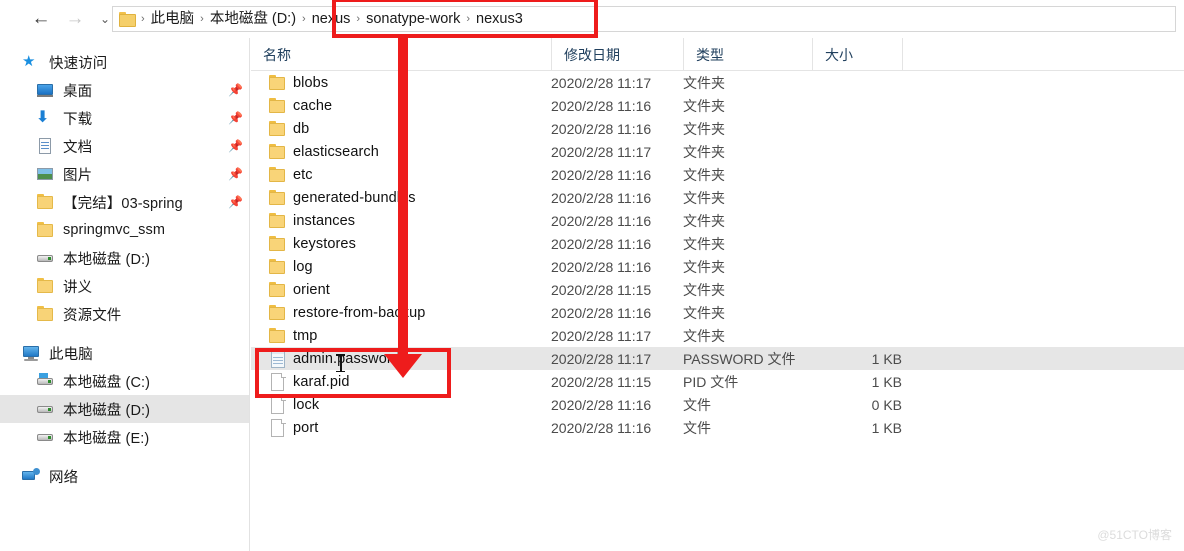 The height and width of the screenshot is (551, 1184). What do you see at coordinates (124, 286) in the screenshot?
I see `sidebar-item-jiangyi: 讲义` at bounding box center [124, 286].